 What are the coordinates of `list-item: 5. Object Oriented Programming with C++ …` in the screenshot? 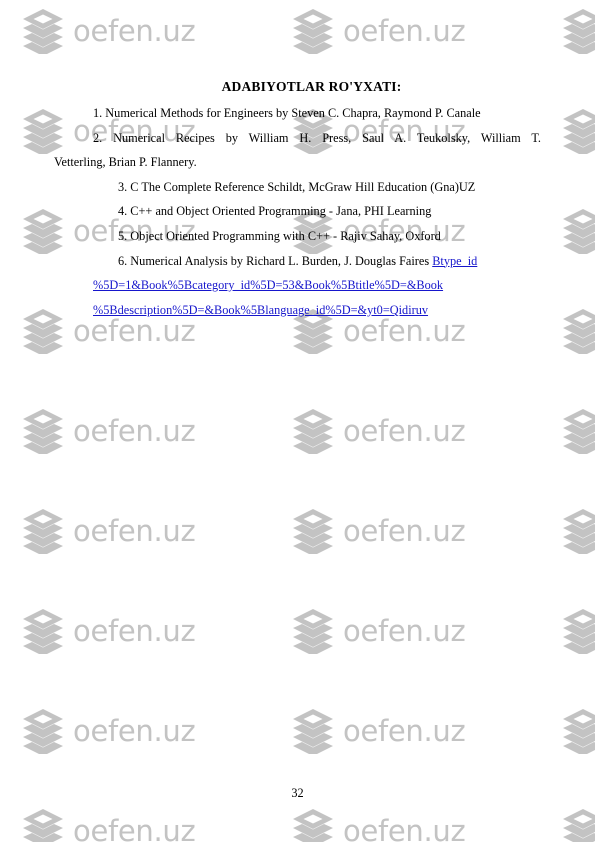 It's located at (279, 235).